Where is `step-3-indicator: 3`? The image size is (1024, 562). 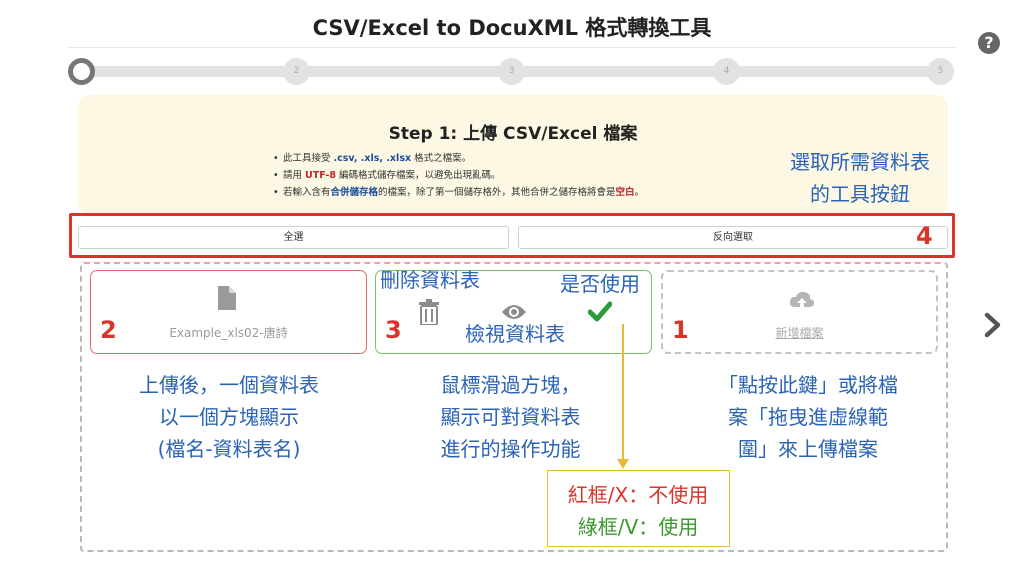 step-3-indicator: 3 is located at coordinates (511, 71).